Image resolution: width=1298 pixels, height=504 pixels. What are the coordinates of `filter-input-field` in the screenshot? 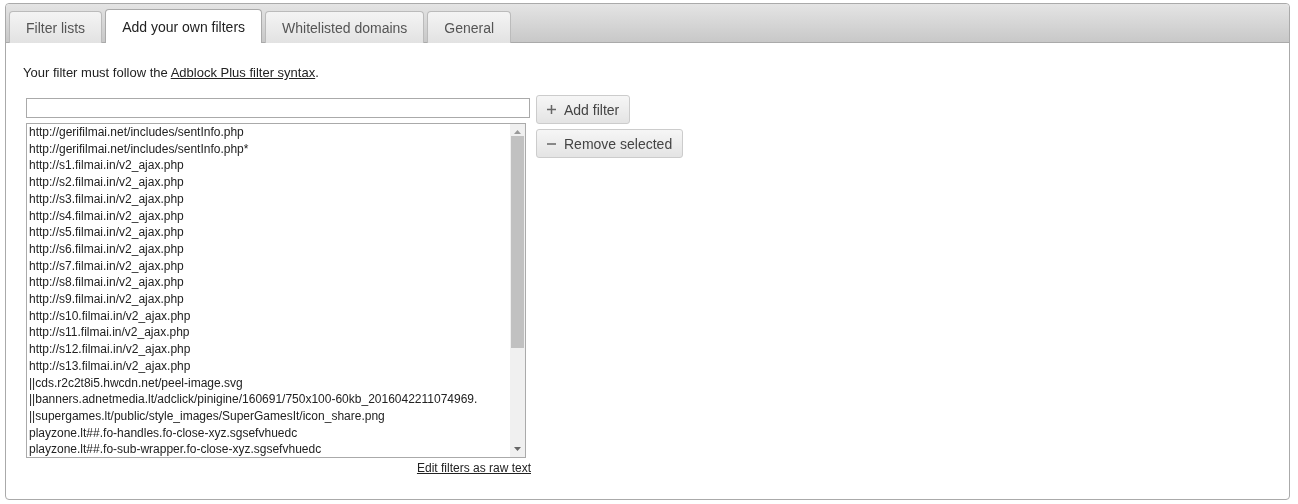 It's located at (278, 108).